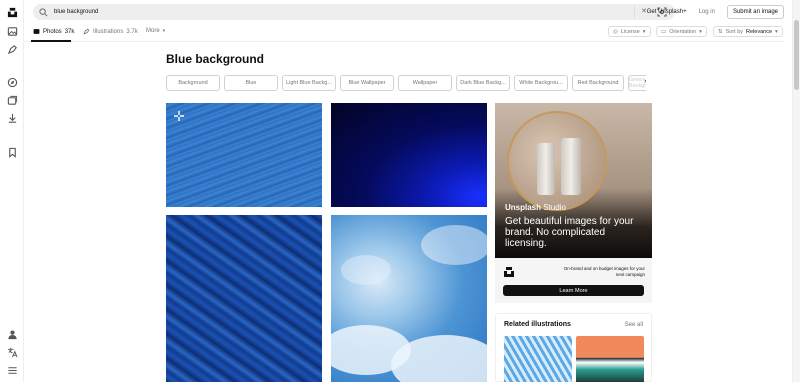  I want to click on bookmark-icon, so click(12, 152).